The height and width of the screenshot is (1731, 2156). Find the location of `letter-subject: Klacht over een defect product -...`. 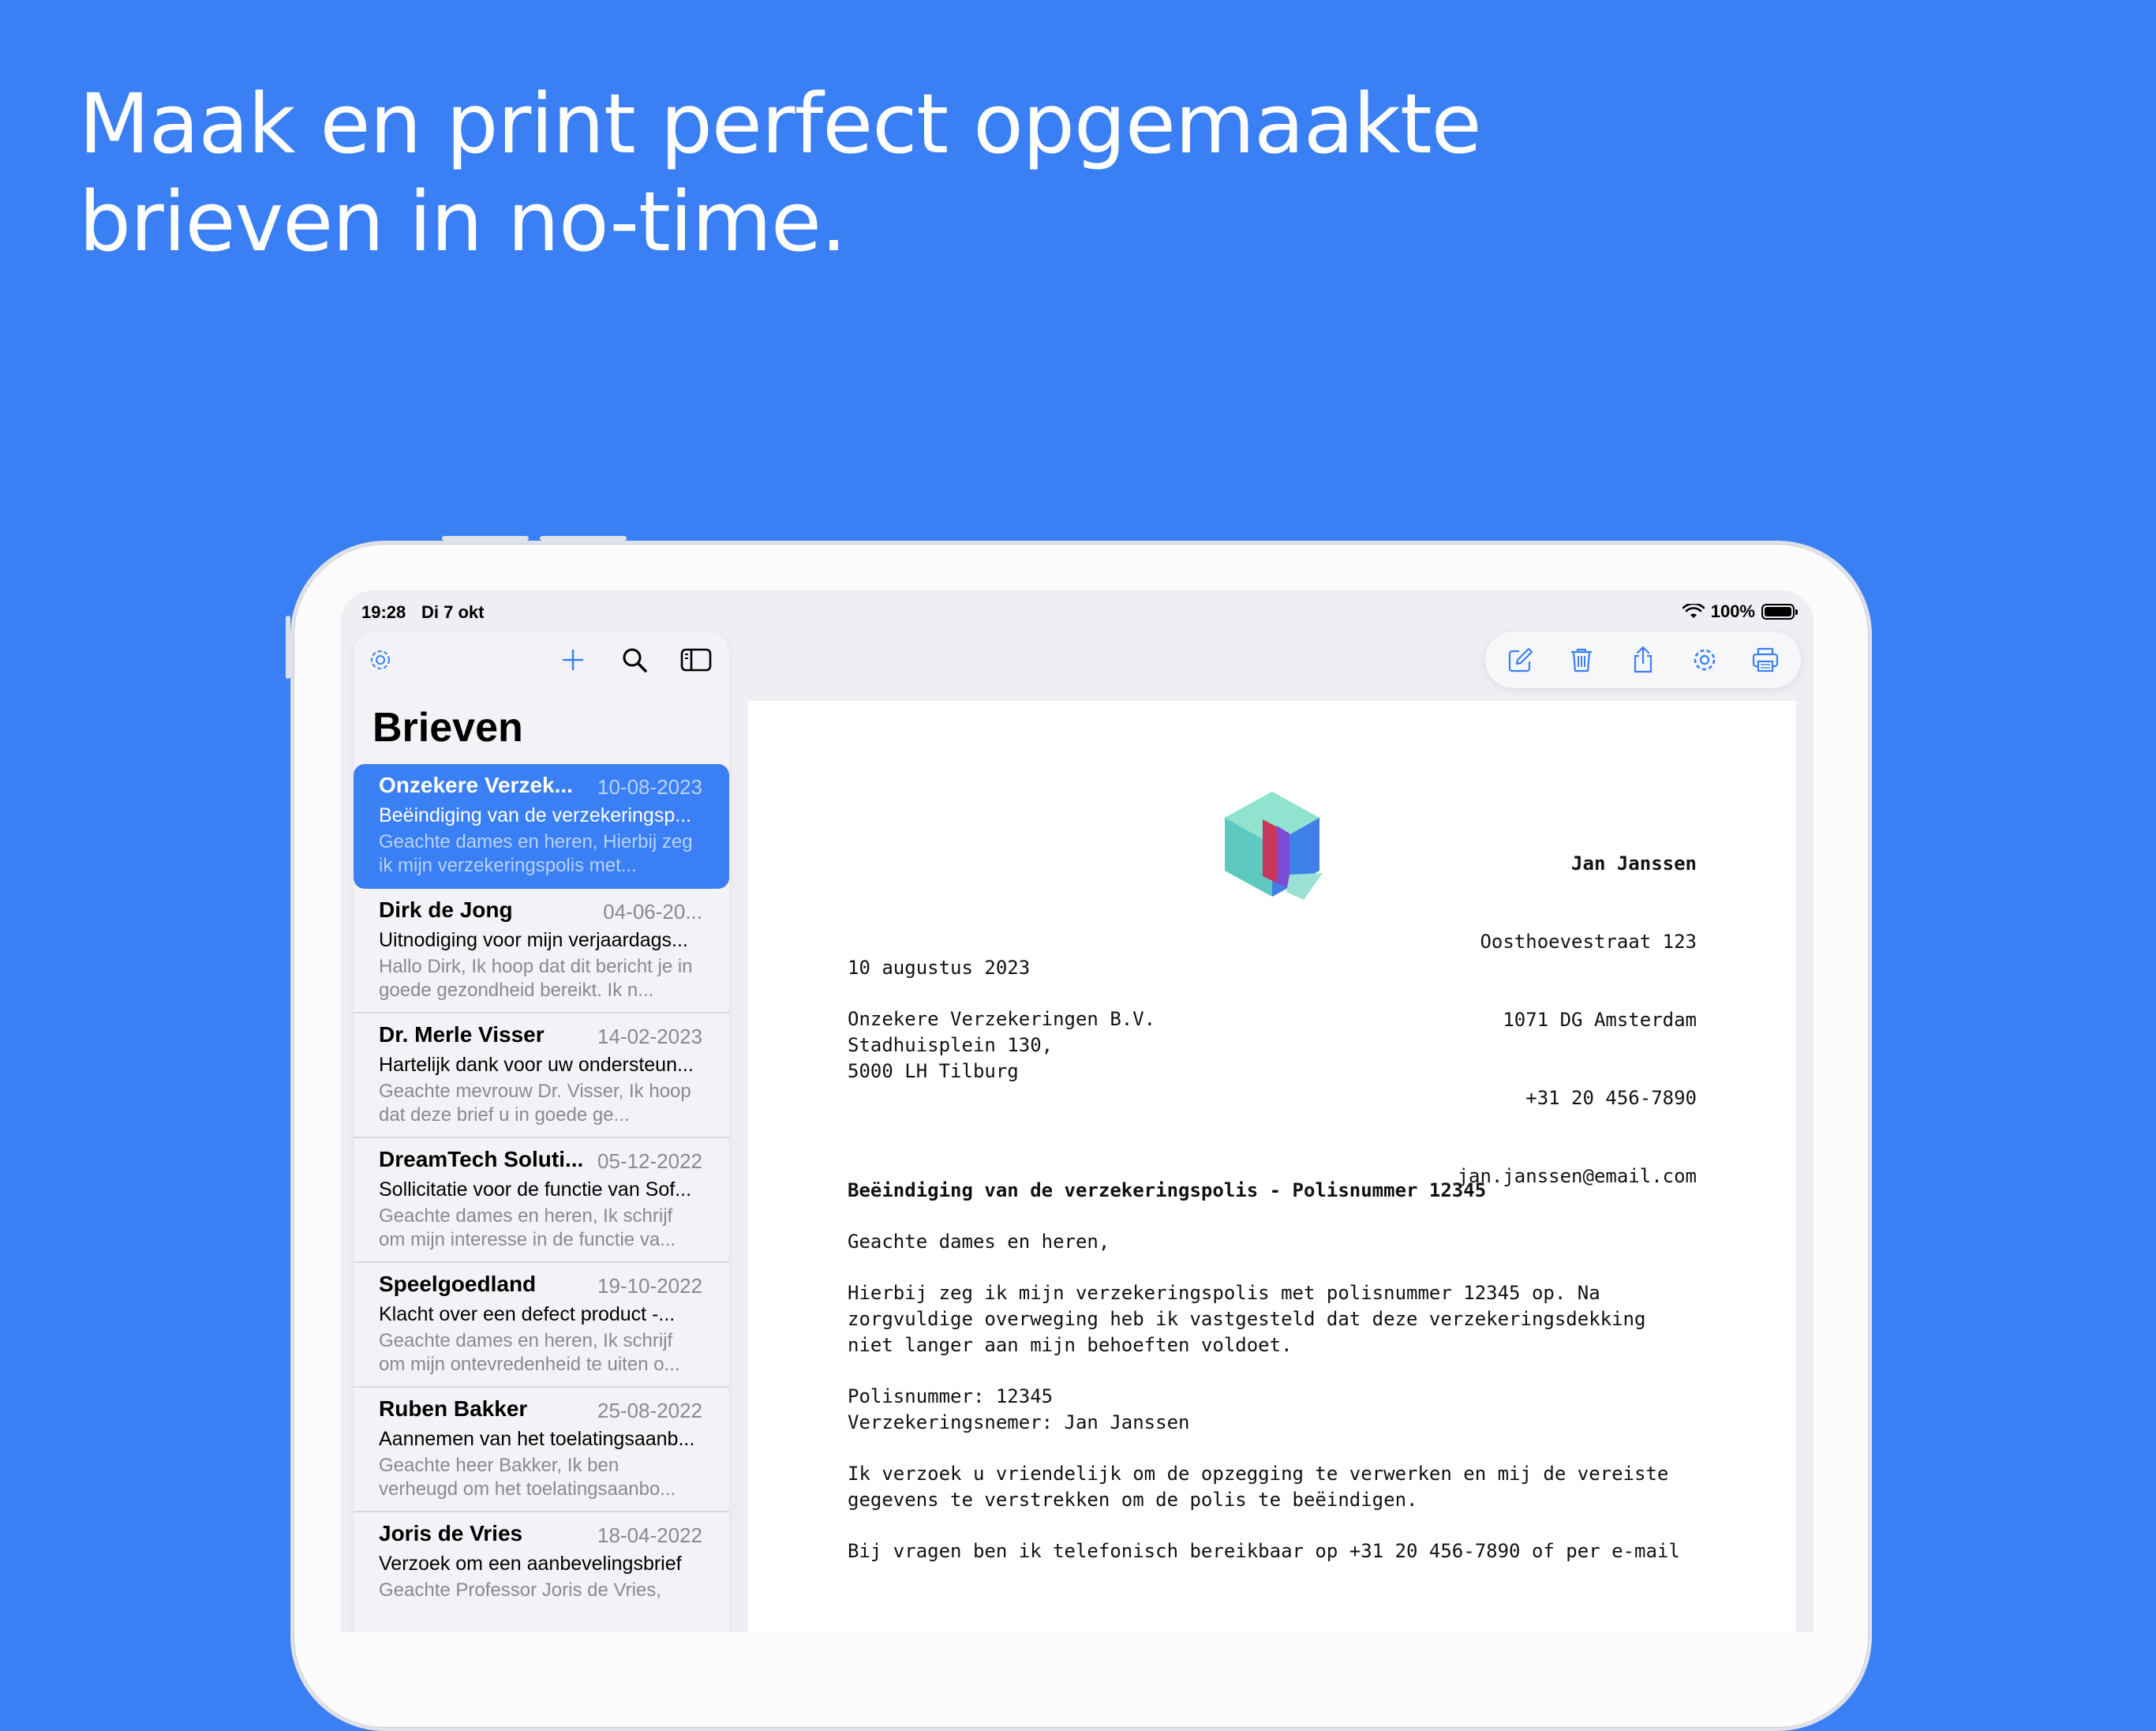

letter-subject: Klacht over een defect product -... is located at coordinates (527, 1314).